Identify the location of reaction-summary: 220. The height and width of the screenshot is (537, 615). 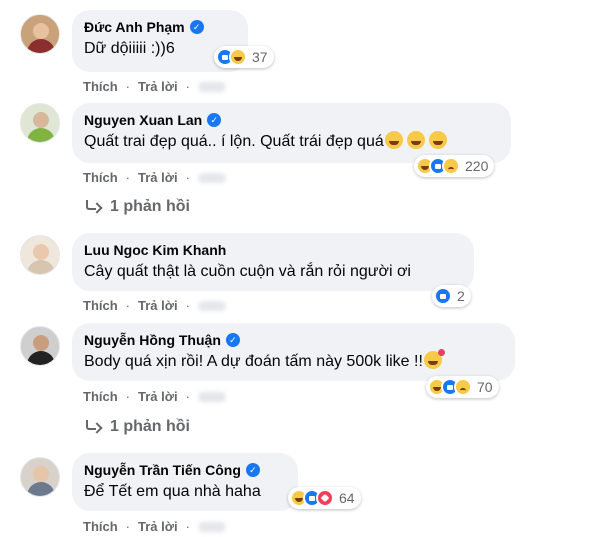
(454, 166).